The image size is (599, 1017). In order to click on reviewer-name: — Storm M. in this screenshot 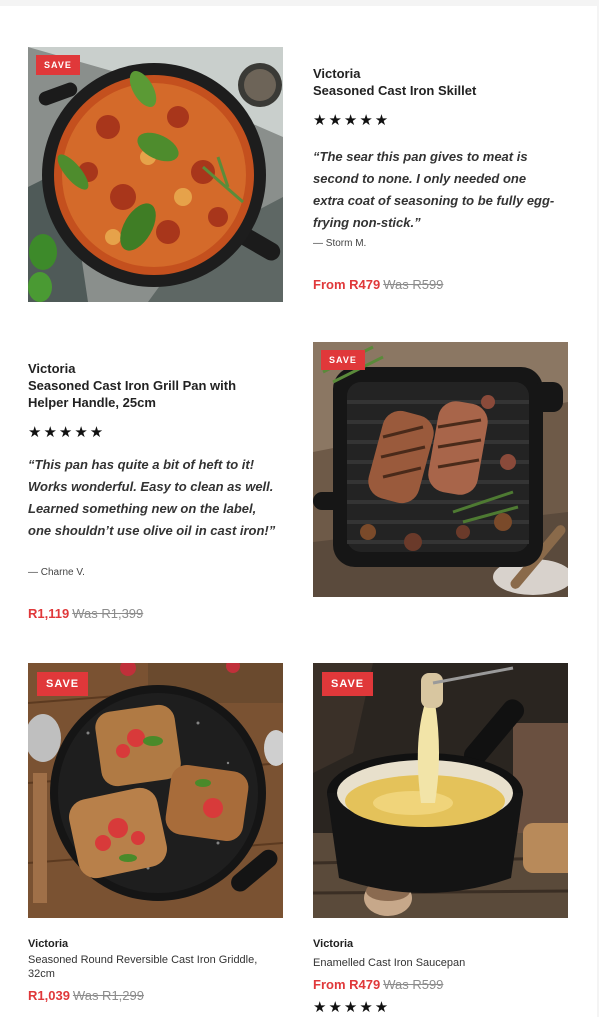, I will do `click(340, 243)`.